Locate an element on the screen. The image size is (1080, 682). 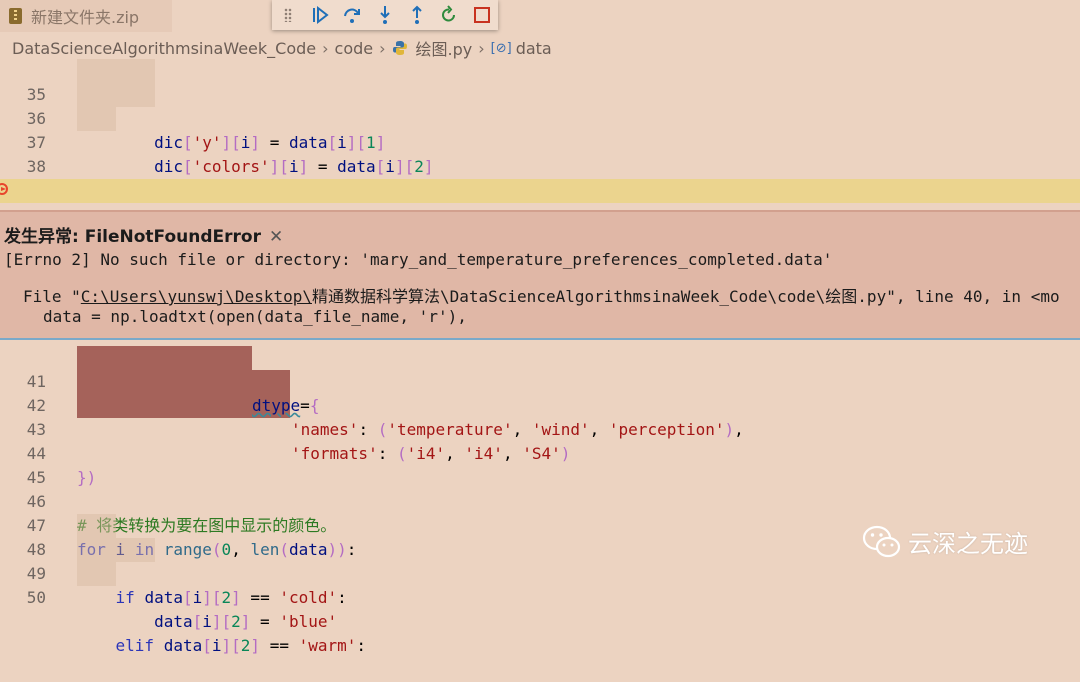
python-file-icon is located at coordinates (399, 48).